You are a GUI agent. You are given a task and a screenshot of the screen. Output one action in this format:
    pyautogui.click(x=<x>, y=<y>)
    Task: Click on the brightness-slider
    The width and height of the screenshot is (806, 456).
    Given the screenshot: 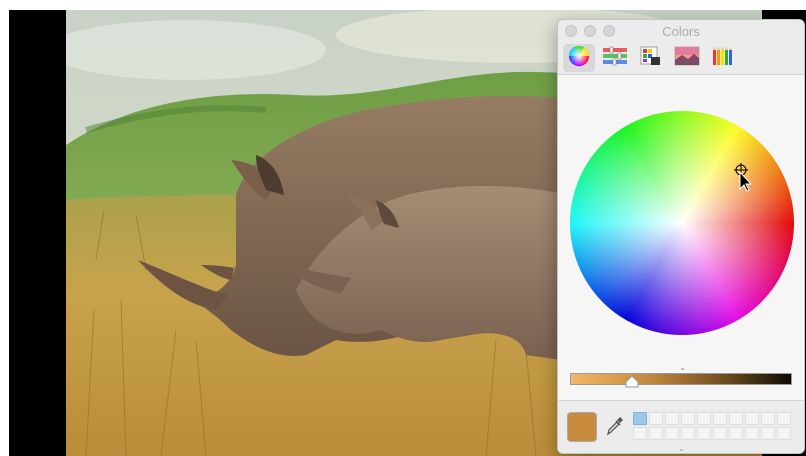 What is the action you would take?
    pyautogui.click(x=681, y=379)
    